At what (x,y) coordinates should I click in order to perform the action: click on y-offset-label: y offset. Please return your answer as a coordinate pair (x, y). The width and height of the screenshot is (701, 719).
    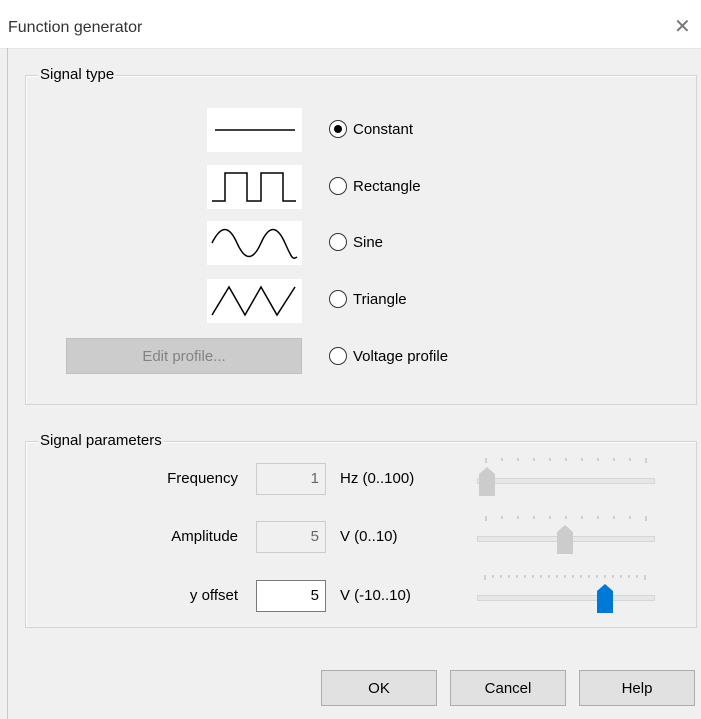
    Looking at the image, I should click on (213, 595).